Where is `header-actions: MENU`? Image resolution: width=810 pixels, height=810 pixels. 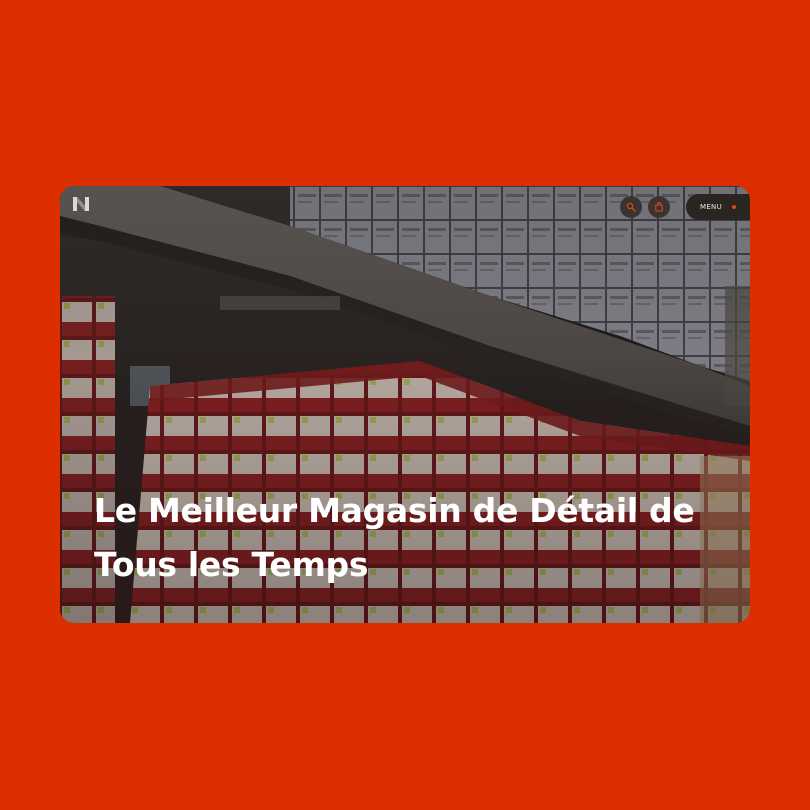
header-actions: MENU is located at coordinates (685, 207).